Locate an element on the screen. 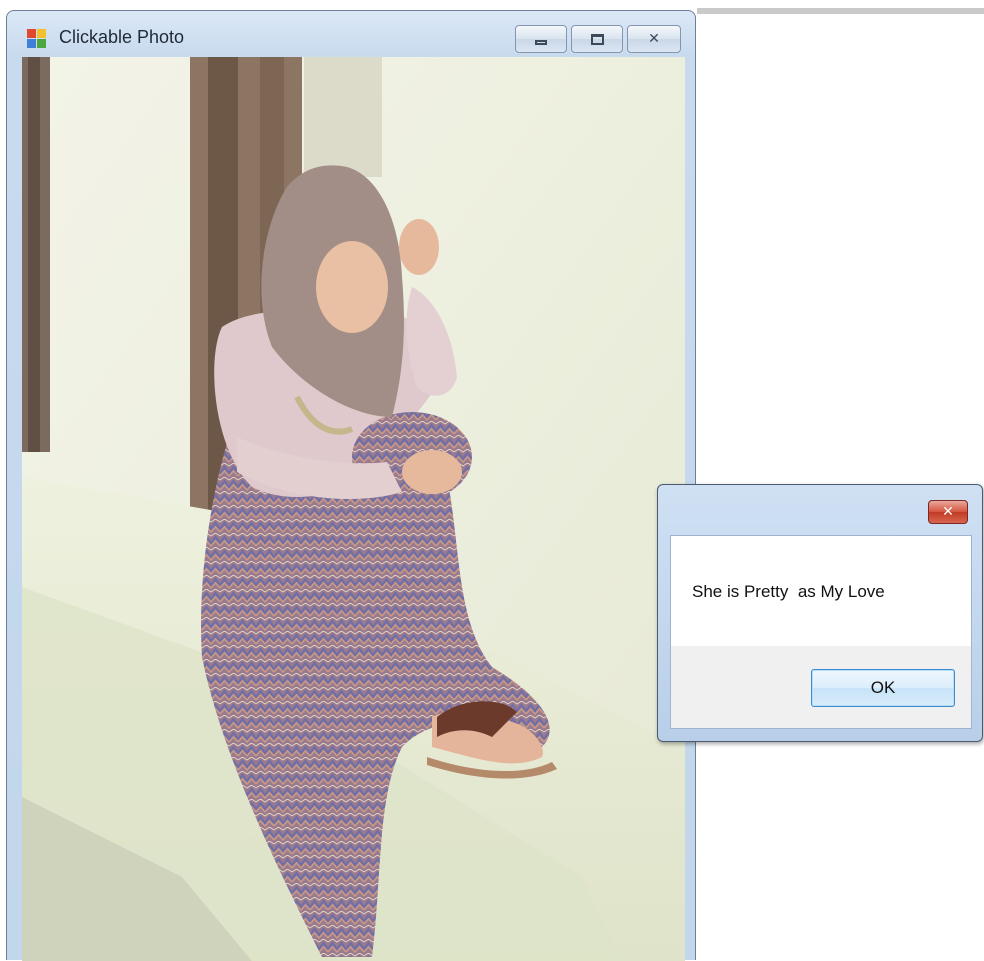 This screenshot has height=961, width=984. maximize-button is located at coordinates (597, 39).